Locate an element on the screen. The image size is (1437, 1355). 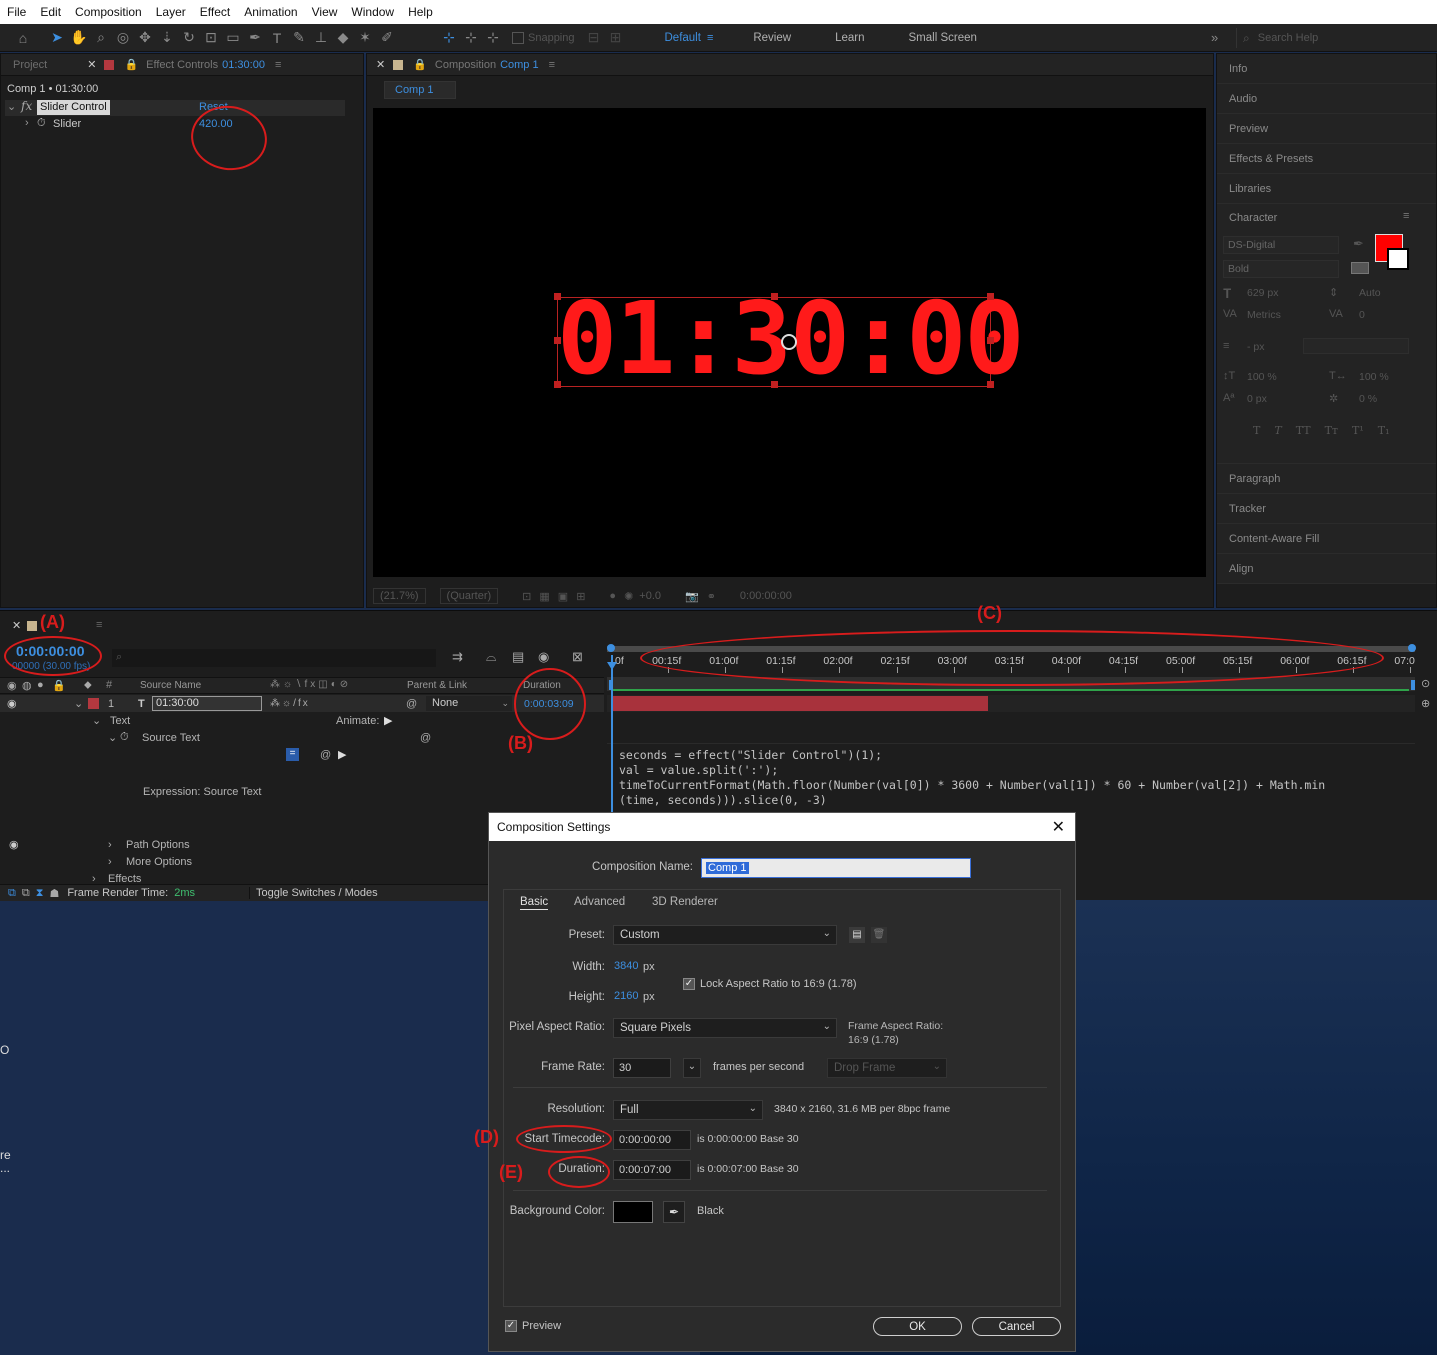
panel-info: Info is located at coordinates (1326, 69).